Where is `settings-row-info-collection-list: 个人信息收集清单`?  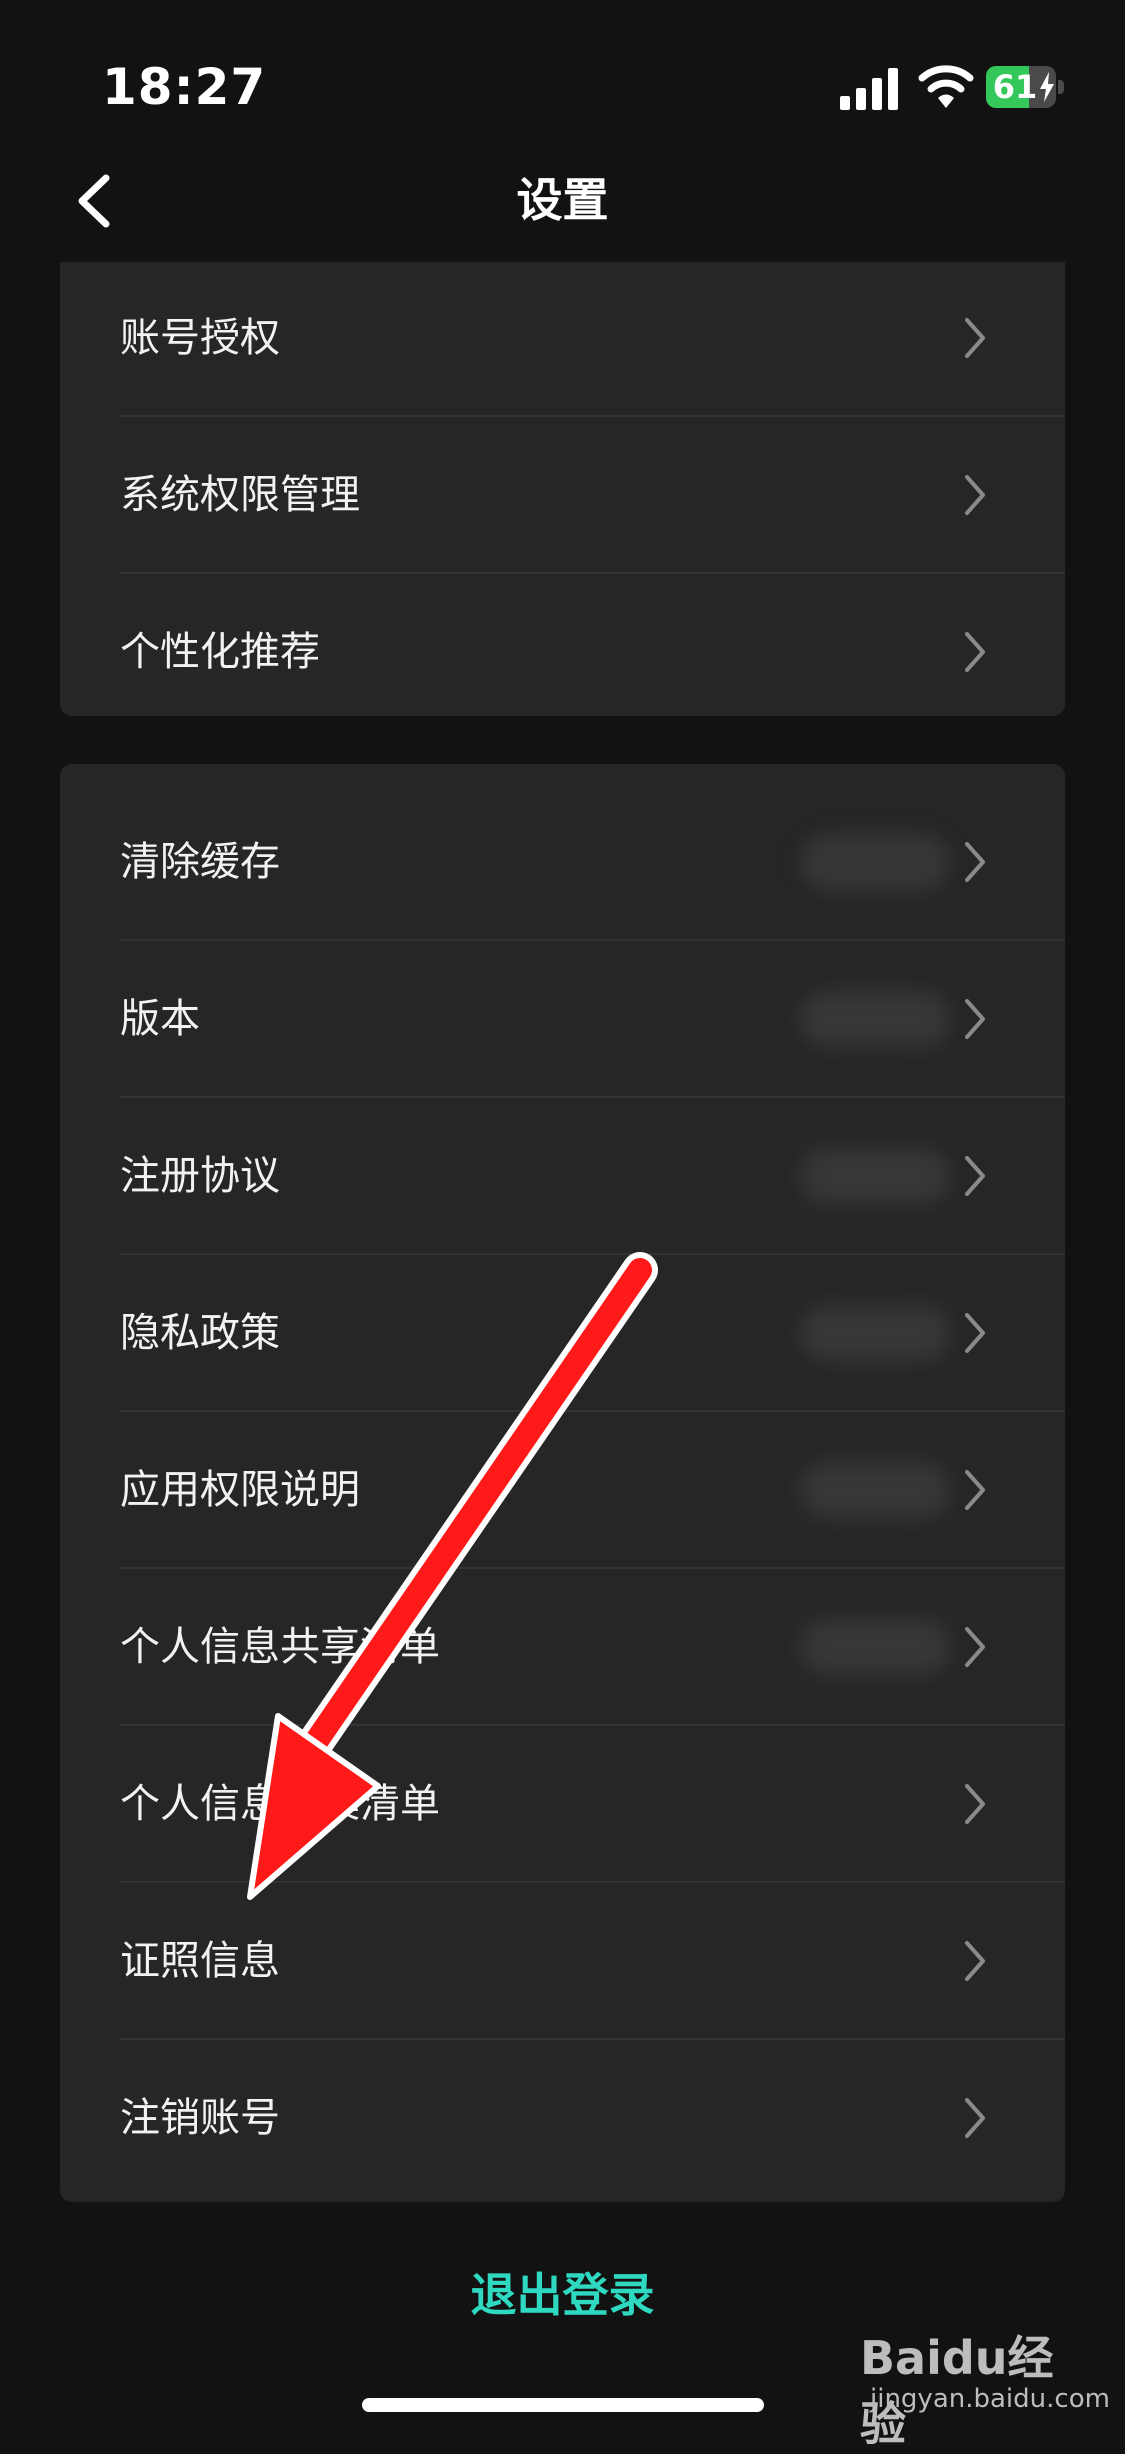
settings-row-info-collection-list: 个人信息收集清单 is located at coordinates (562, 1804).